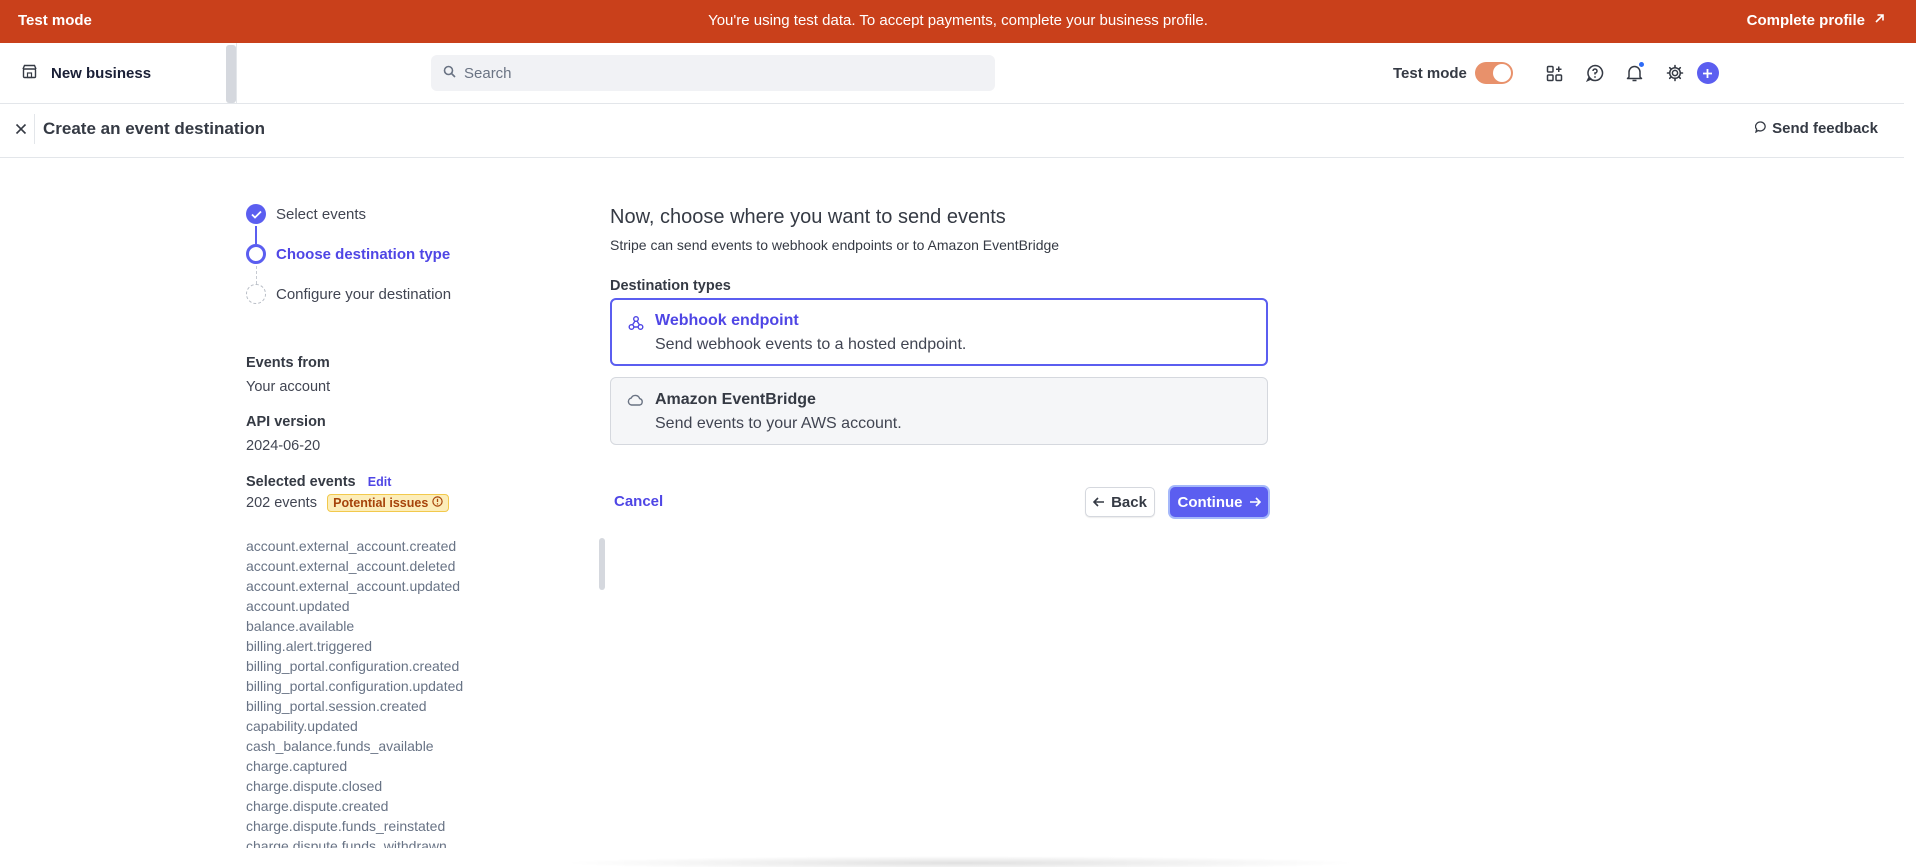 This screenshot has width=1916, height=867. I want to click on test-mode-toggle, so click(1493, 73).